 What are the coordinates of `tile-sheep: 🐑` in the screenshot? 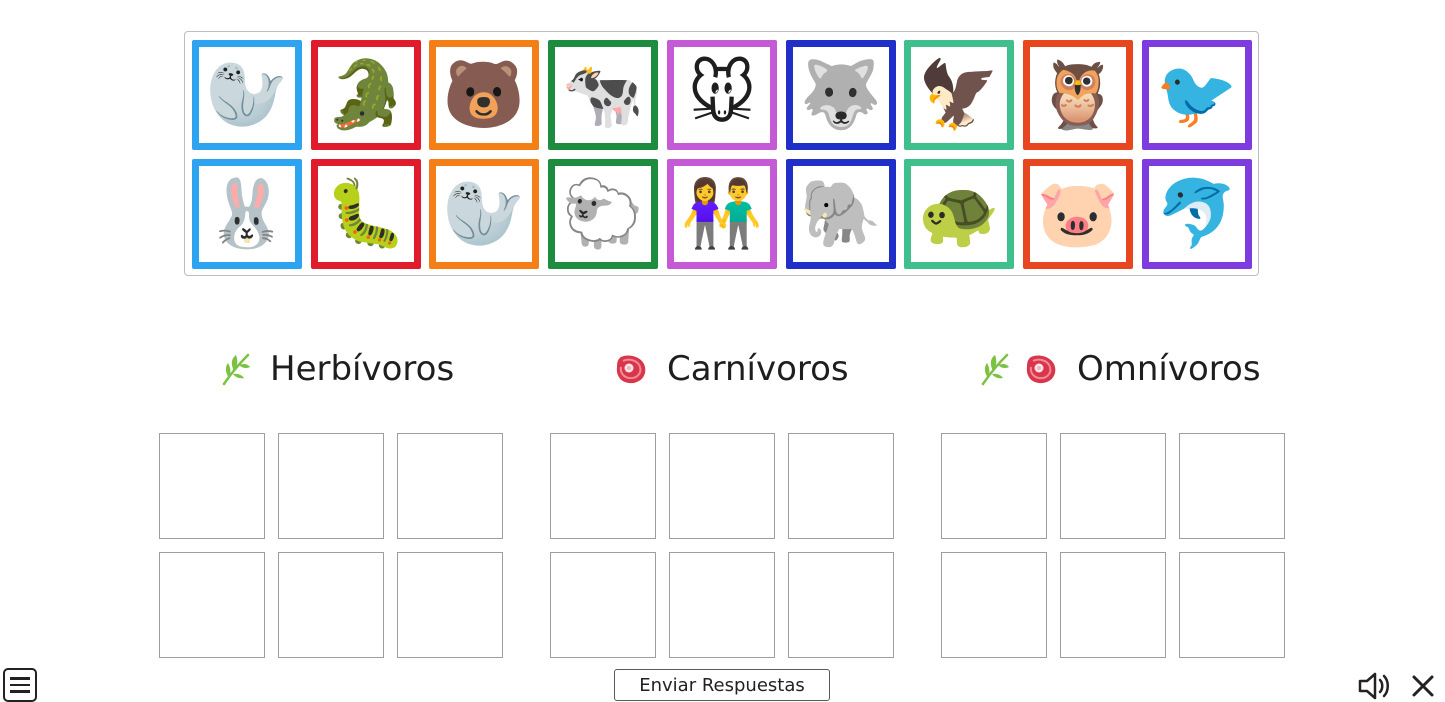 It's located at (603, 214).